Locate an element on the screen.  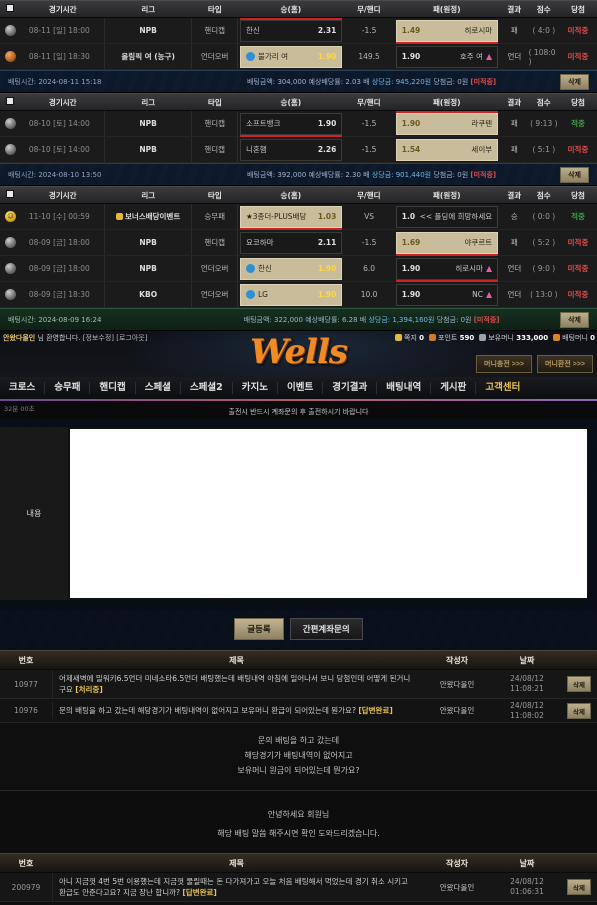
nav-item-winlose: 승무패 is located at coordinates (68, 388).